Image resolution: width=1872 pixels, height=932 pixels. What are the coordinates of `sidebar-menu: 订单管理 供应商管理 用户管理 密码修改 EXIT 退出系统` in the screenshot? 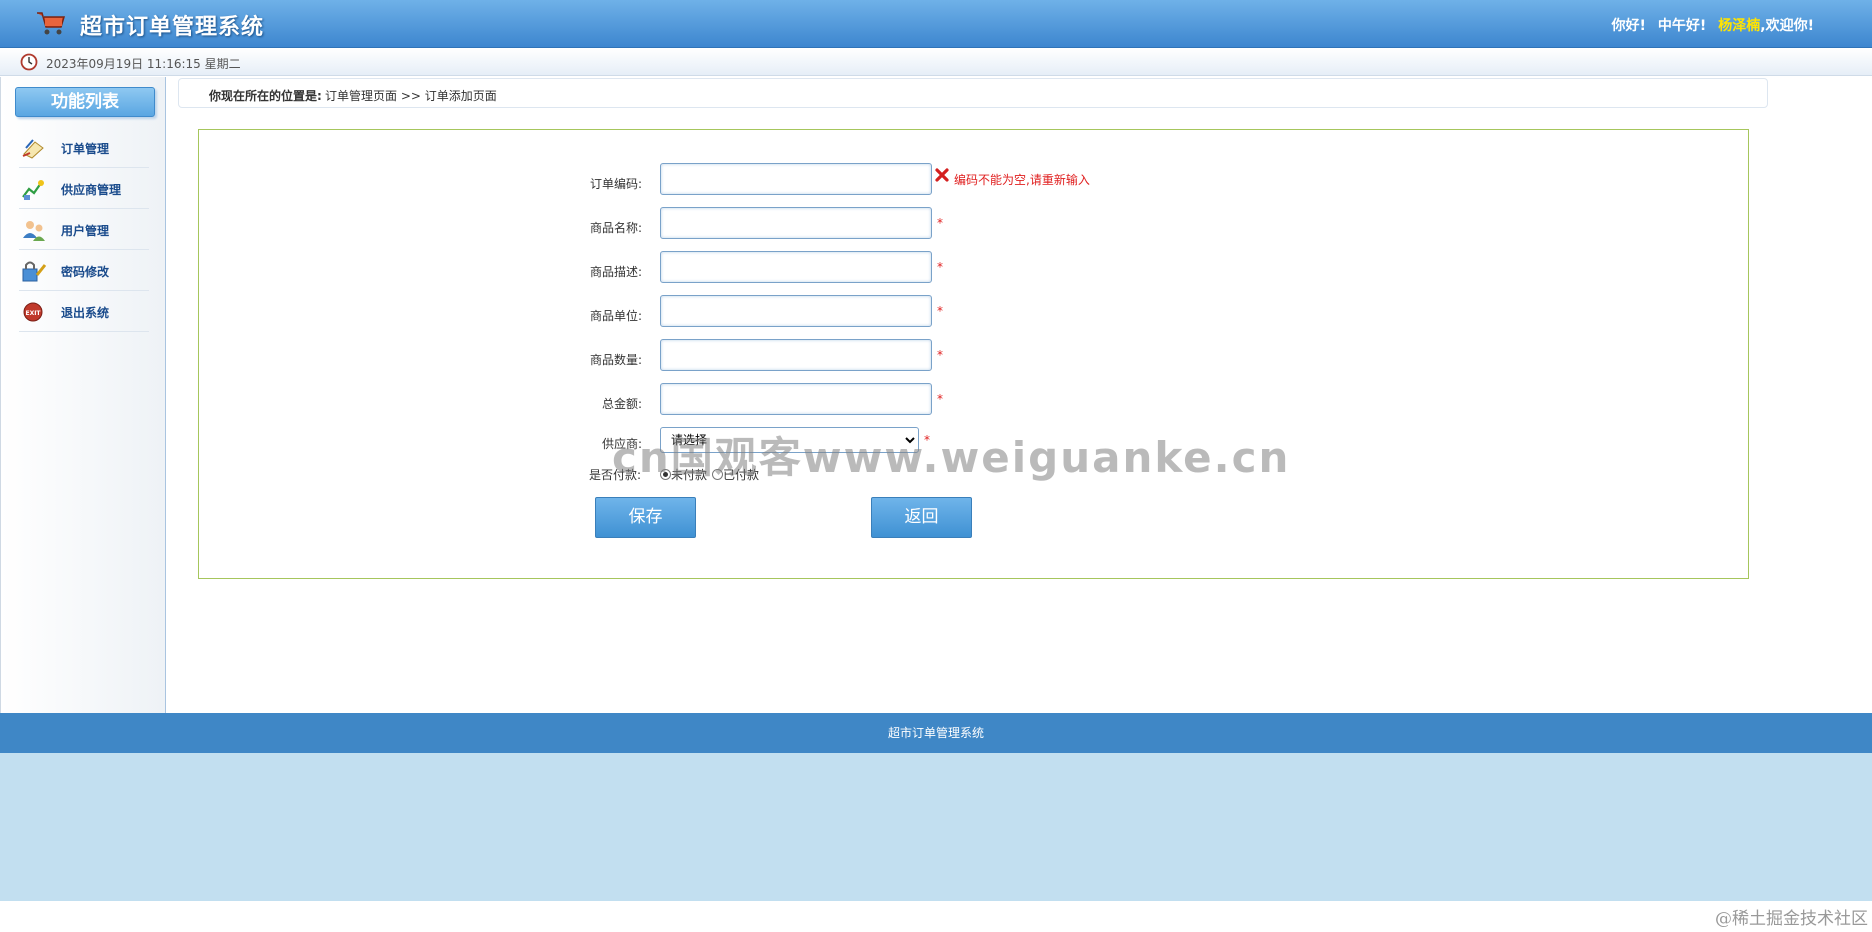 It's located at (84, 229).